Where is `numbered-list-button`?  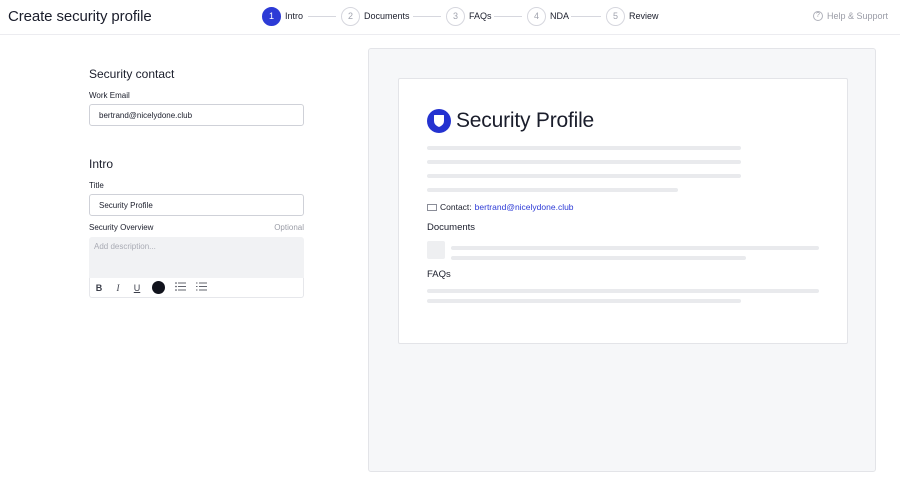 numbered-list-button is located at coordinates (201, 288).